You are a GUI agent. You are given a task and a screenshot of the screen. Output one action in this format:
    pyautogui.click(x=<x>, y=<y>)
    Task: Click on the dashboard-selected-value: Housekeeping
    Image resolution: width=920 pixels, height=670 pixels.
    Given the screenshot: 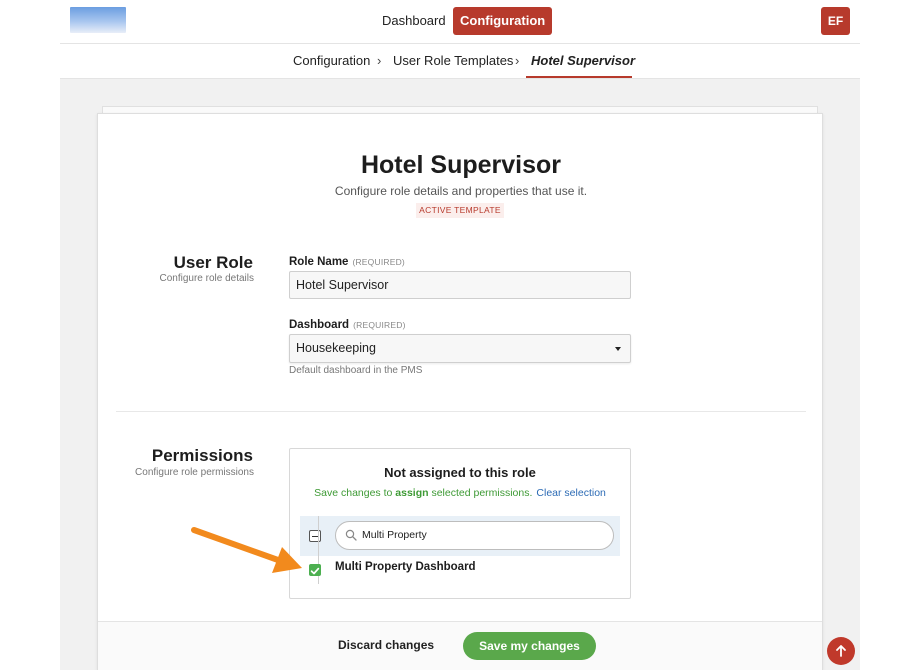 What is the action you would take?
    pyautogui.click(x=336, y=348)
    